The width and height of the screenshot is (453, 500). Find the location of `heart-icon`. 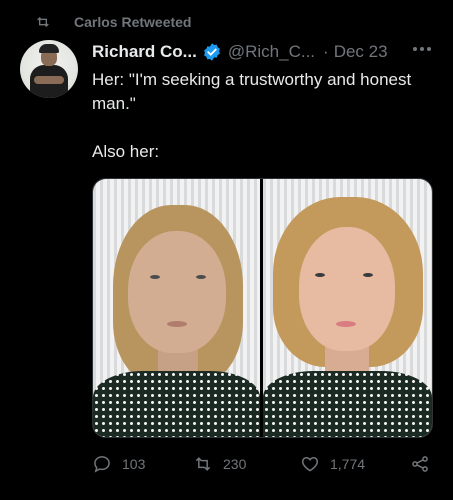

heart-icon is located at coordinates (310, 464).